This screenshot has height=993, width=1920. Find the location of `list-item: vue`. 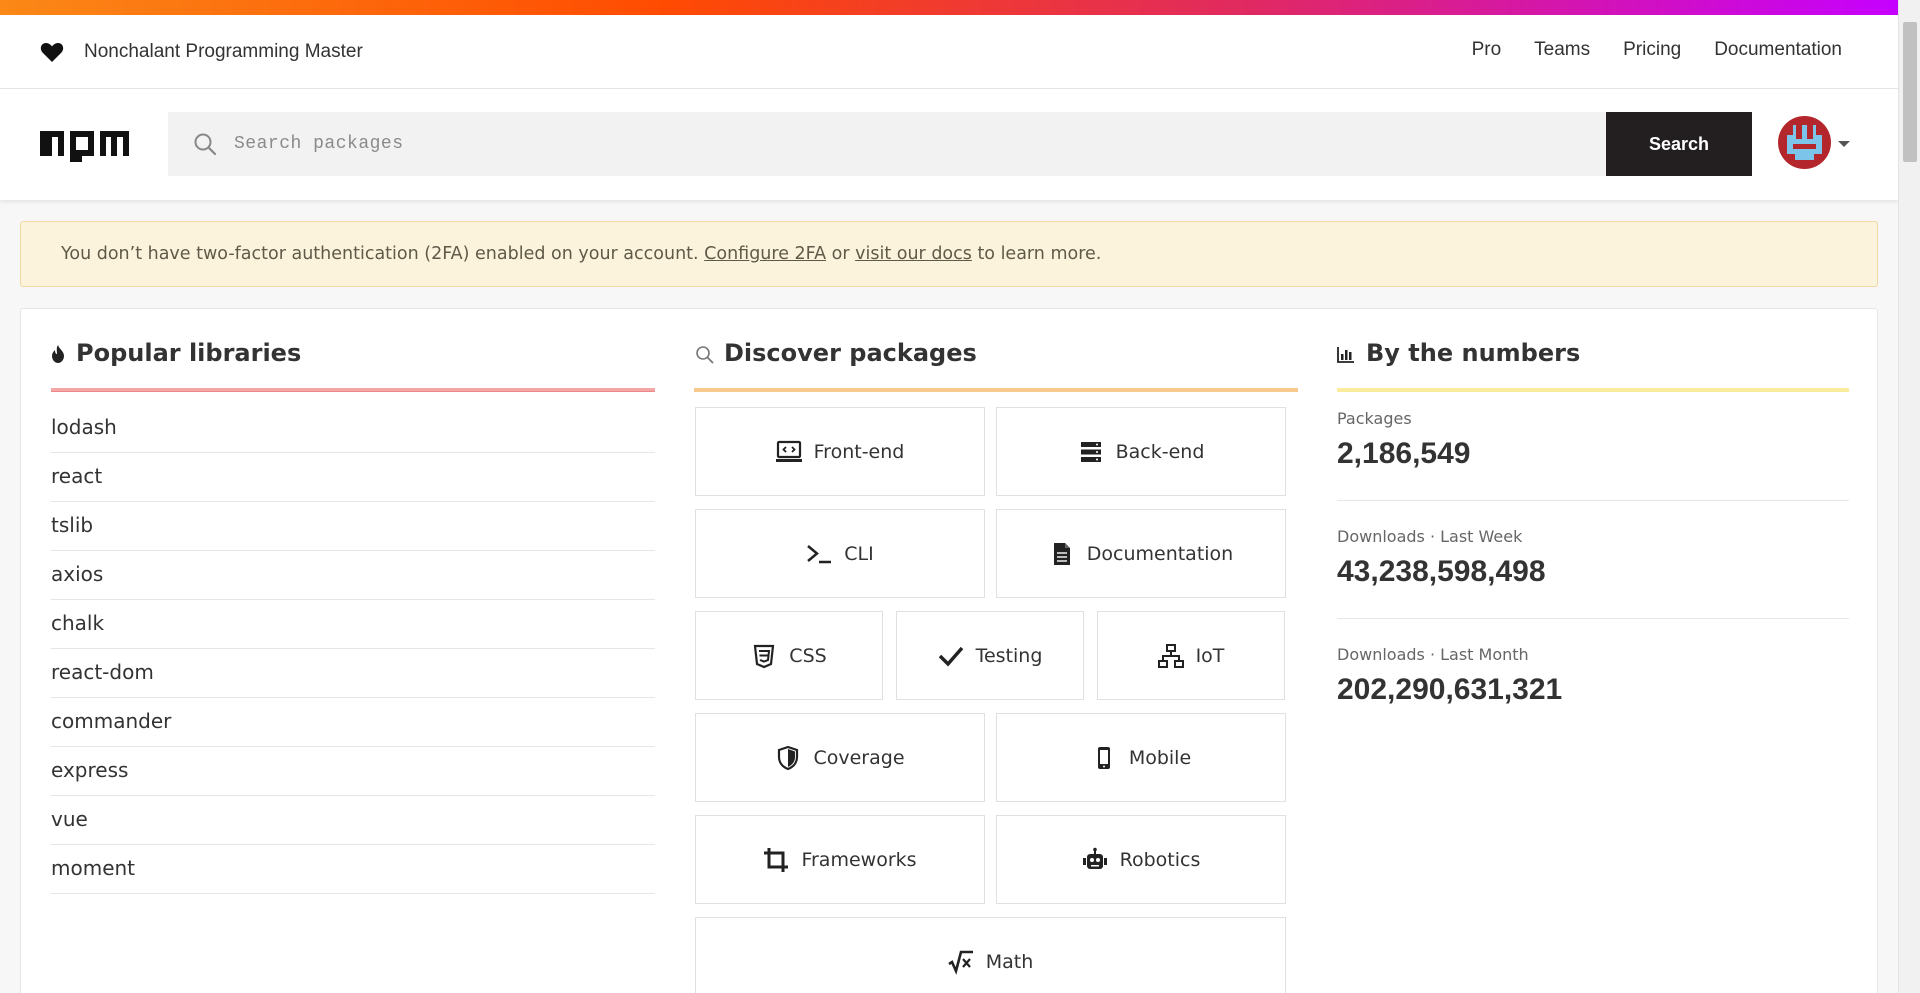

list-item: vue is located at coordinates (353, 820).